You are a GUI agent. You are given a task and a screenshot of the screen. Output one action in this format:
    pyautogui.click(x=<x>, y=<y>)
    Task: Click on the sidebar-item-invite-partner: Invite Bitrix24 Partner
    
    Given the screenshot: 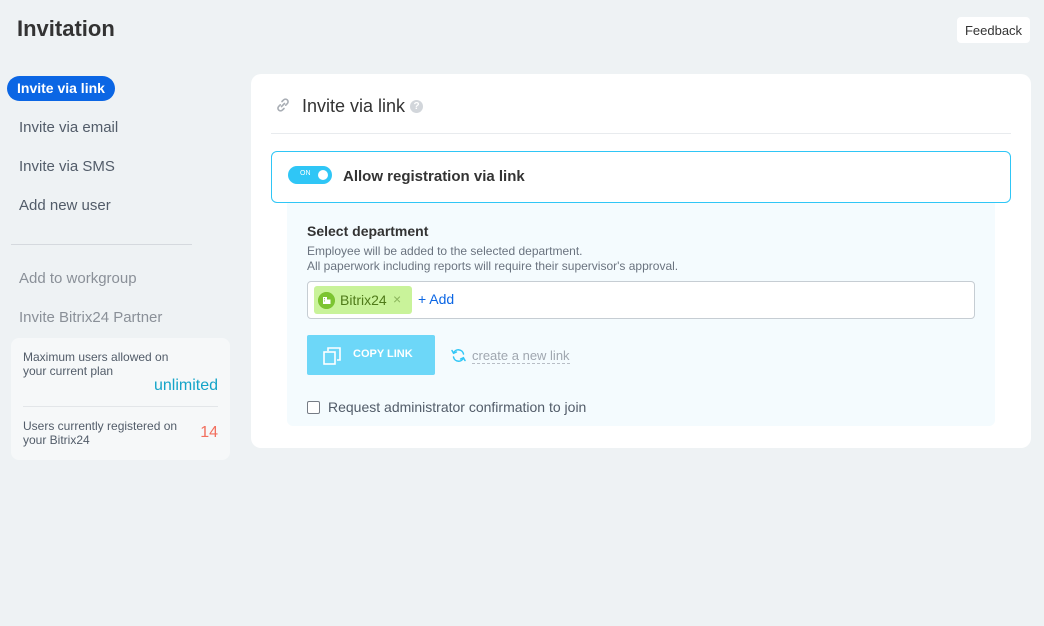 What is the action you would take?
    pyautogui.click(x=90, y=317)
    